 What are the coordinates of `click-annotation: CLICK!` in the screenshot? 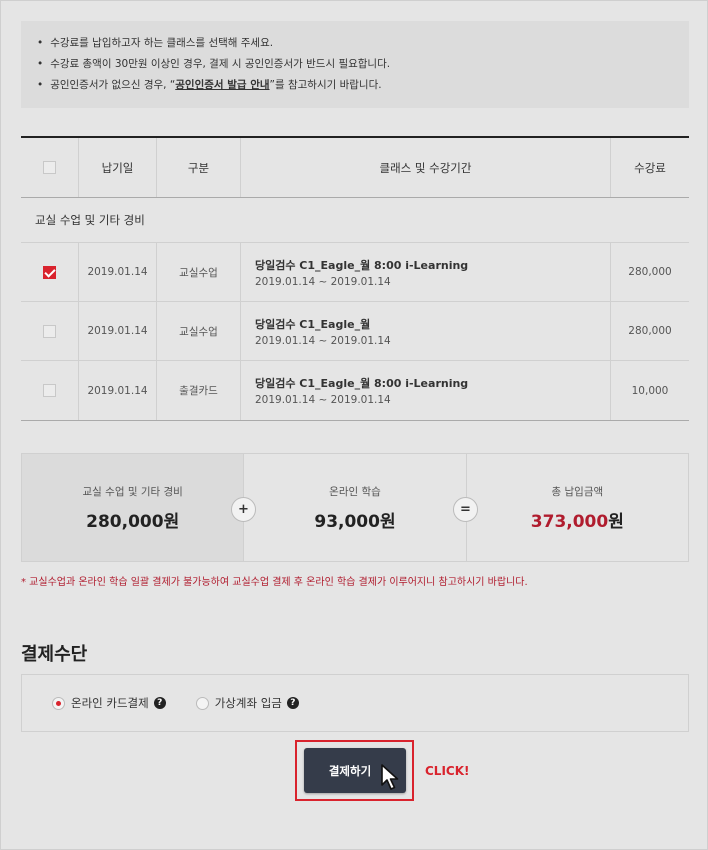 It's located at (447, 771).